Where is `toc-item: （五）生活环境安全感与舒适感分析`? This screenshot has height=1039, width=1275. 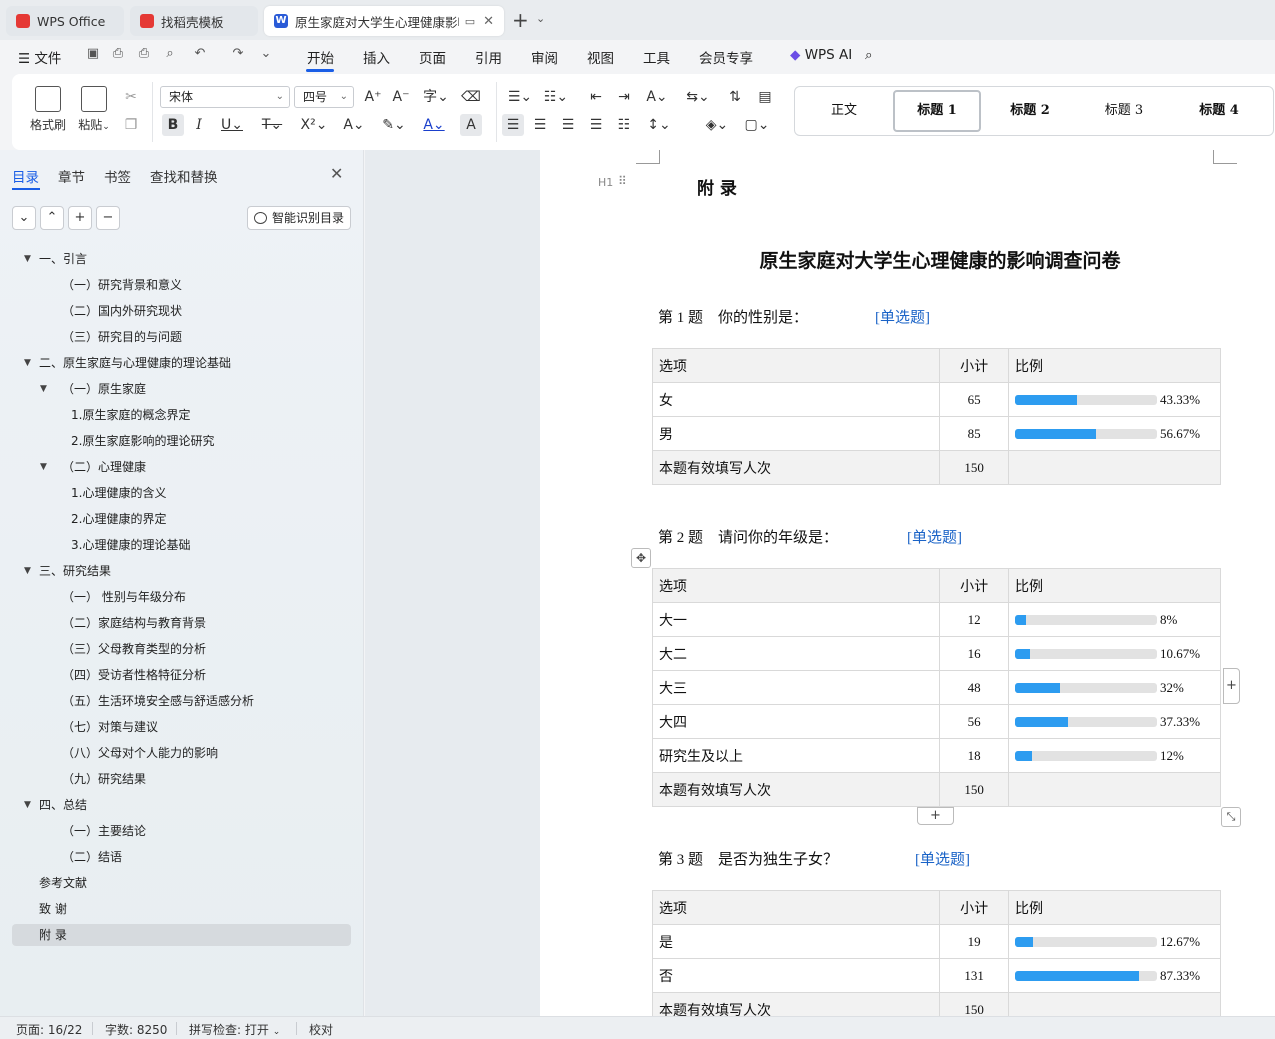
toc-item: （五）生活环境安全感与舒适感分析 is located at coordinates (181, 701).